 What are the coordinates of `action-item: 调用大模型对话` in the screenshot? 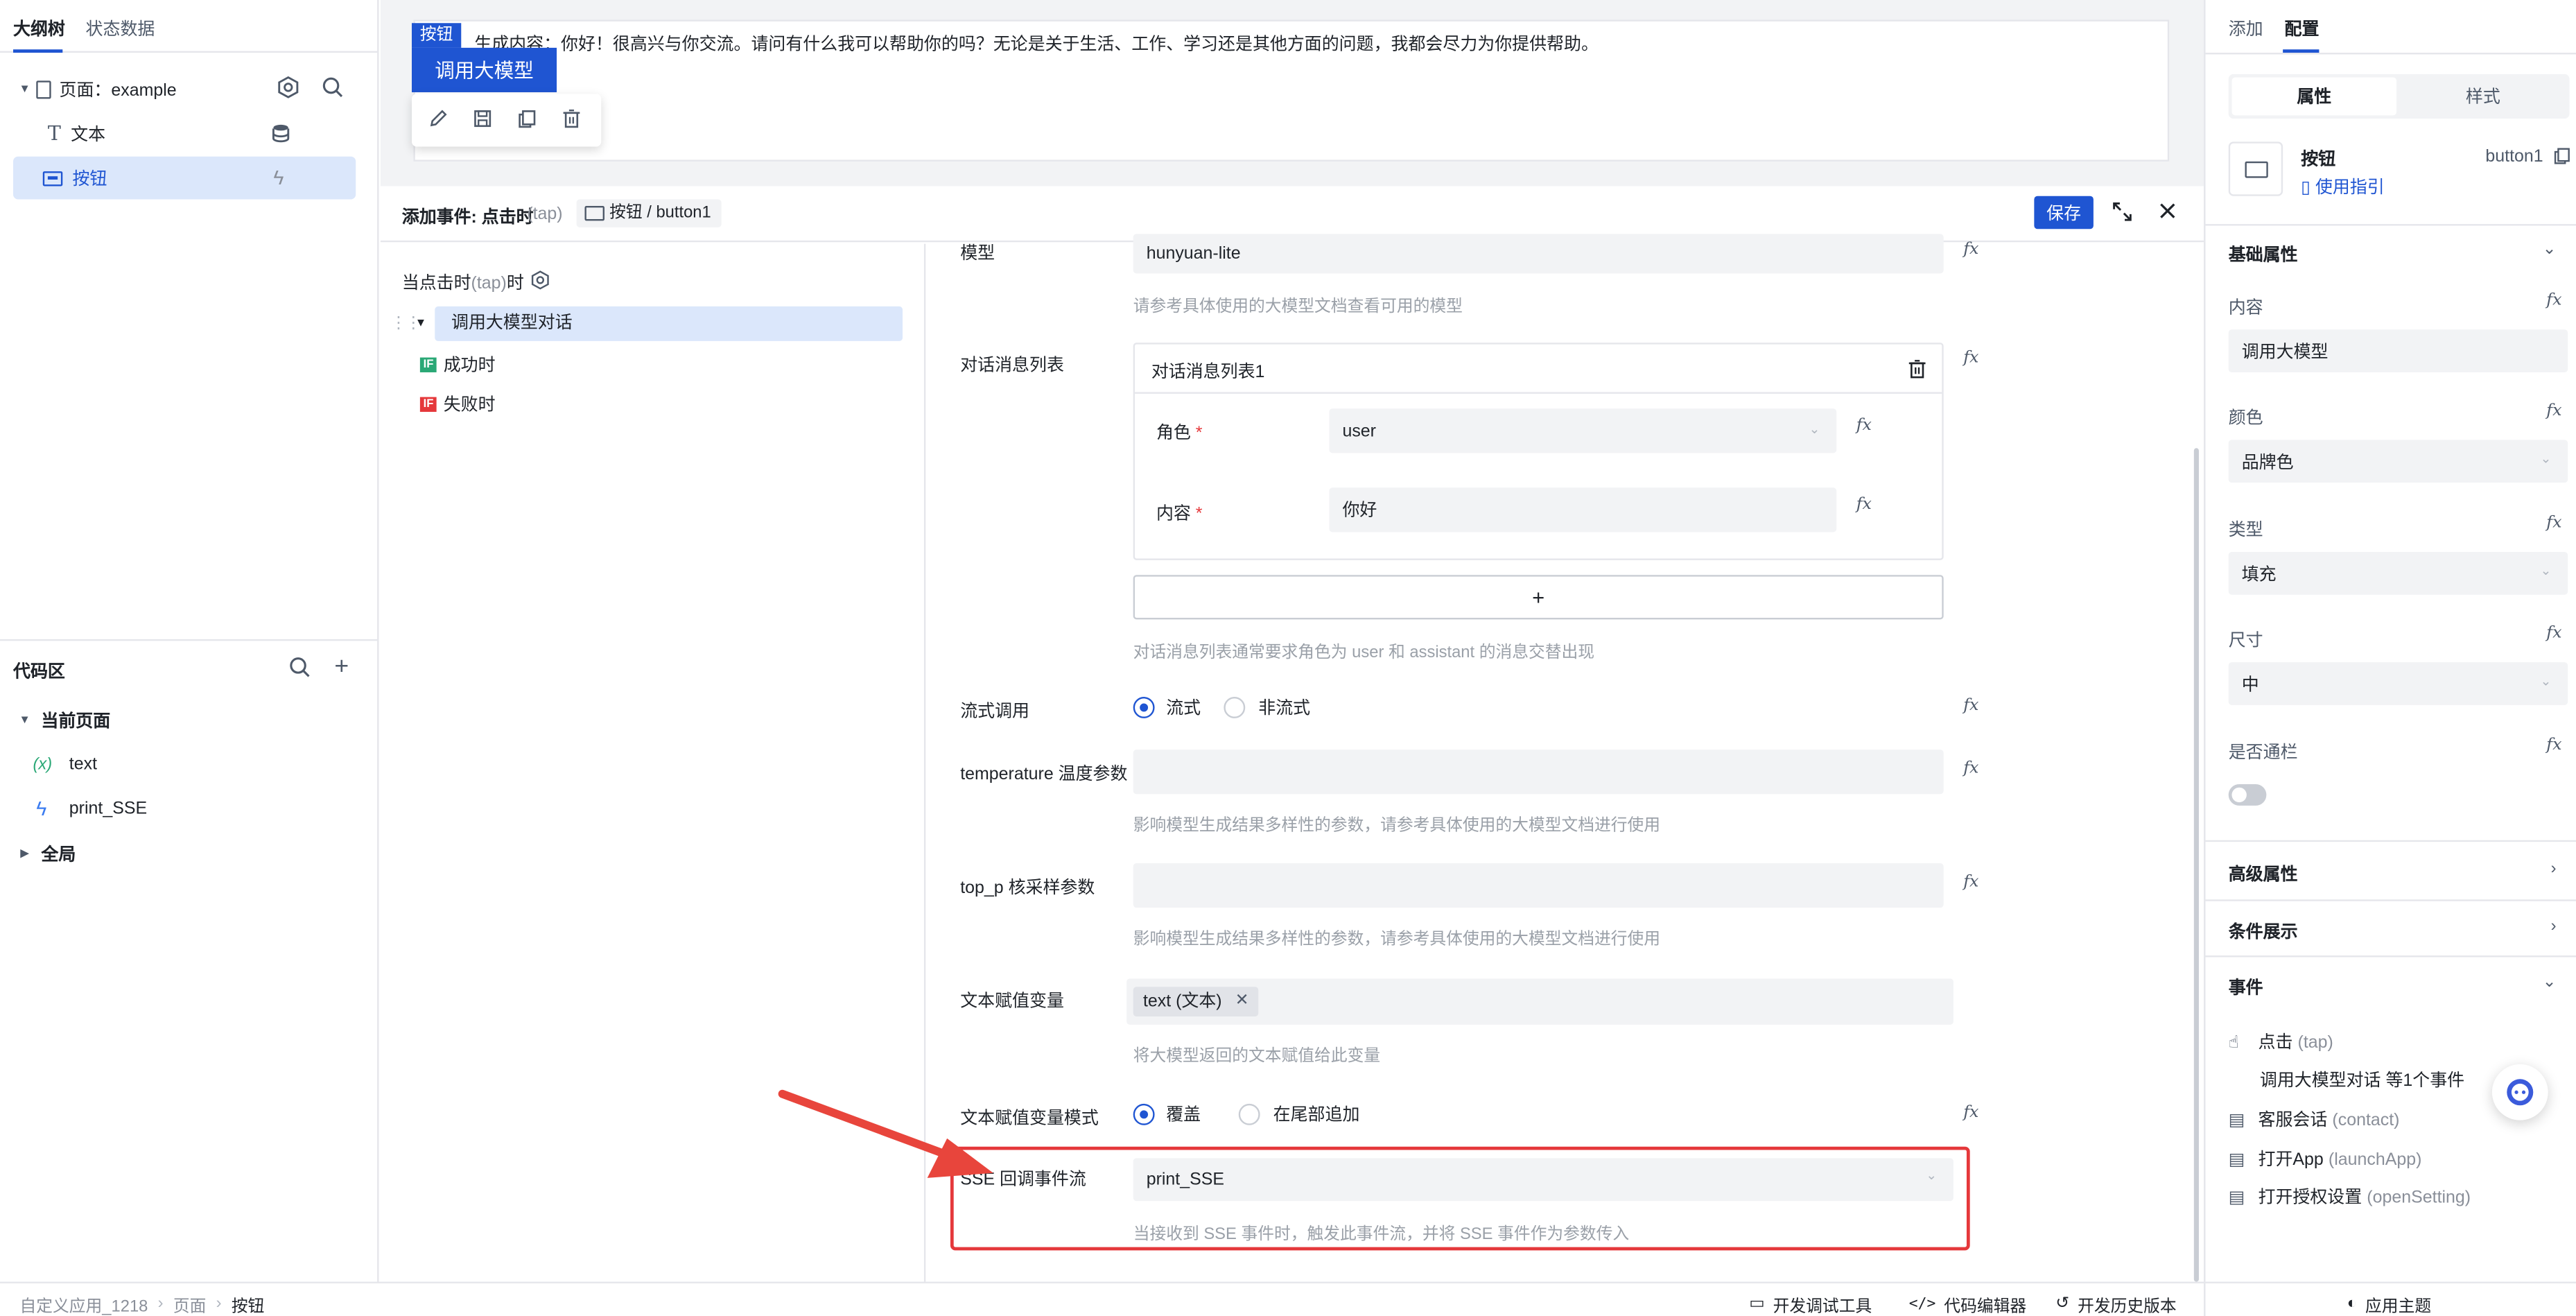 It's located at (669, 323).